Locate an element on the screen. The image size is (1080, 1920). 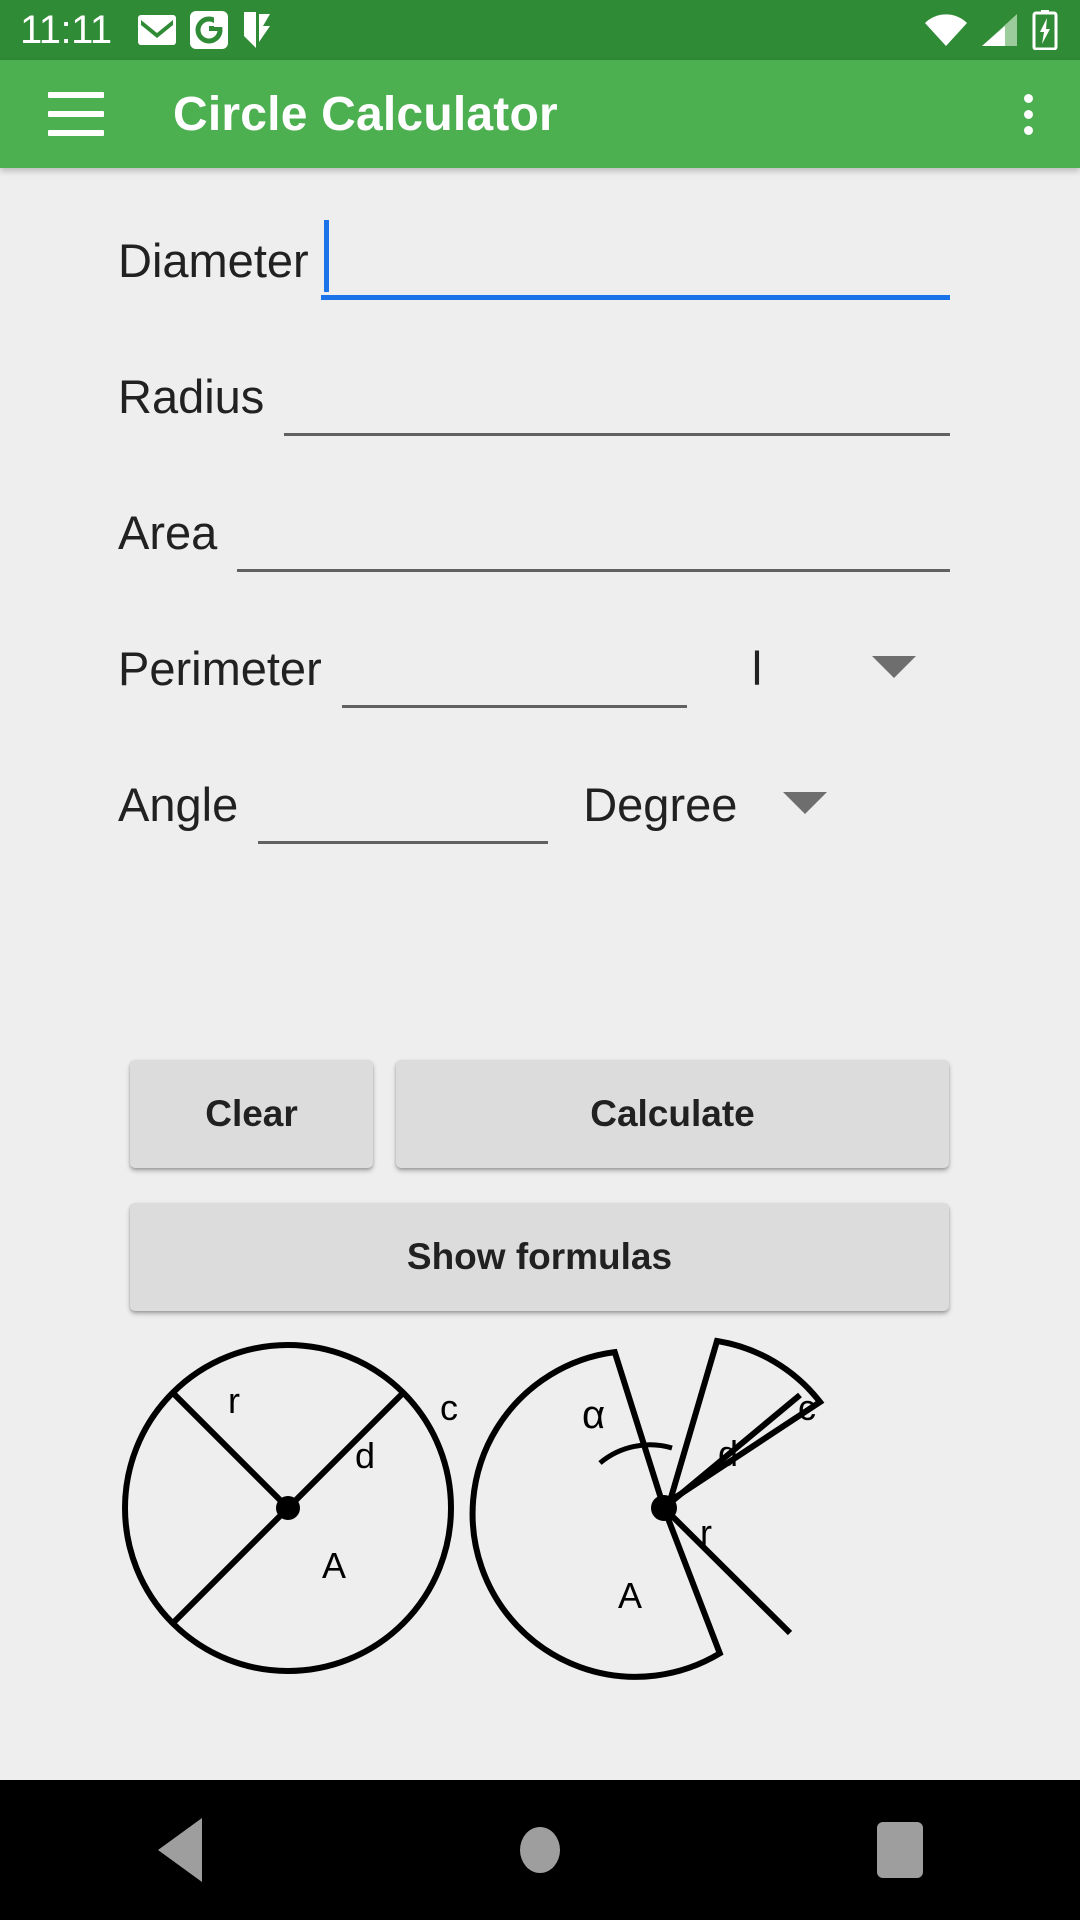
full-circle-diagram: r d c A is located at coordinates (290, 1508).